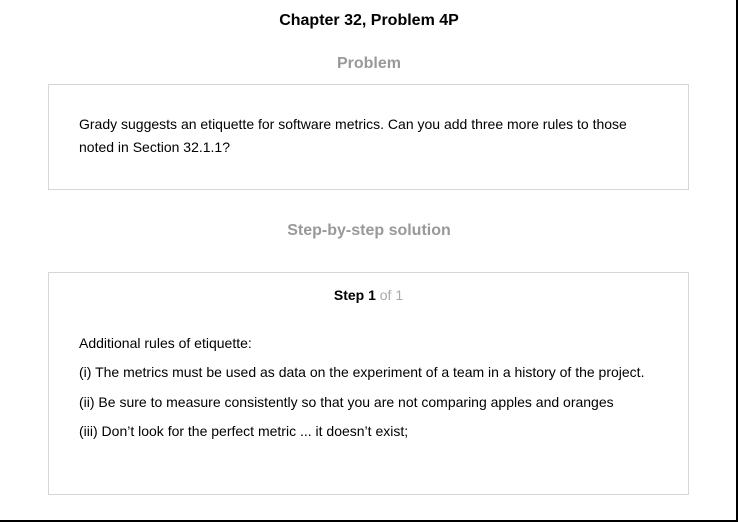 This screenshot has height=522, width=738. I want to click on chapter-title: Chapter 32, Problem 4P, so click(369, 20).